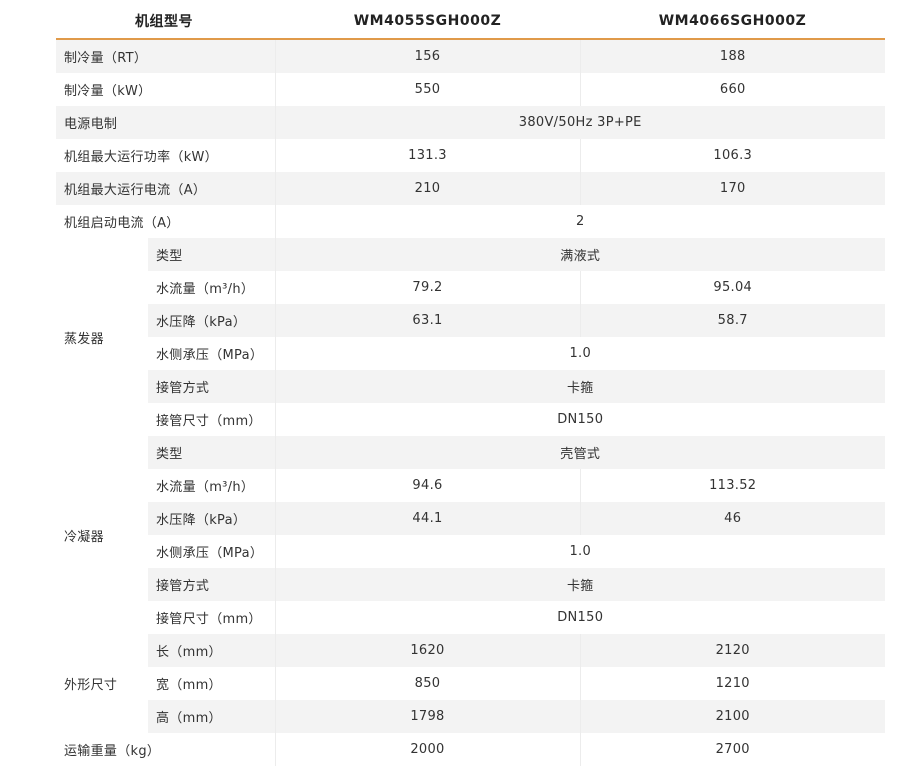 The height and width of the screenshot is (782, 911). Describe the element at coordinates (211, 716) in the screenshot. I see `row-label: 高（mm）` at that location.